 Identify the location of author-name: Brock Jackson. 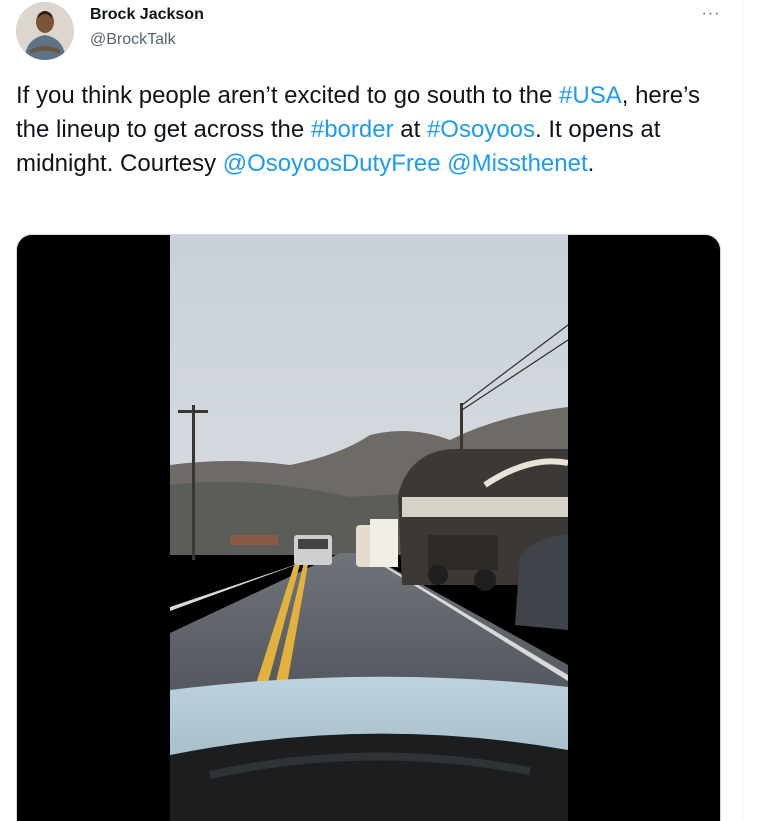
(147, 15).